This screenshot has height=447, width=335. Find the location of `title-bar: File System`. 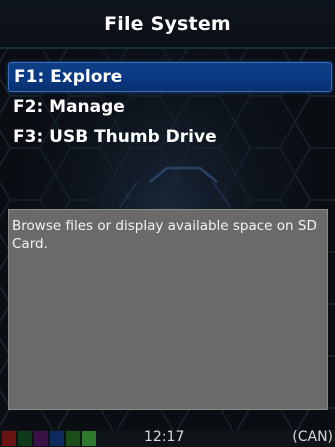

title-bar: File System is located at coordinates (167, 23).